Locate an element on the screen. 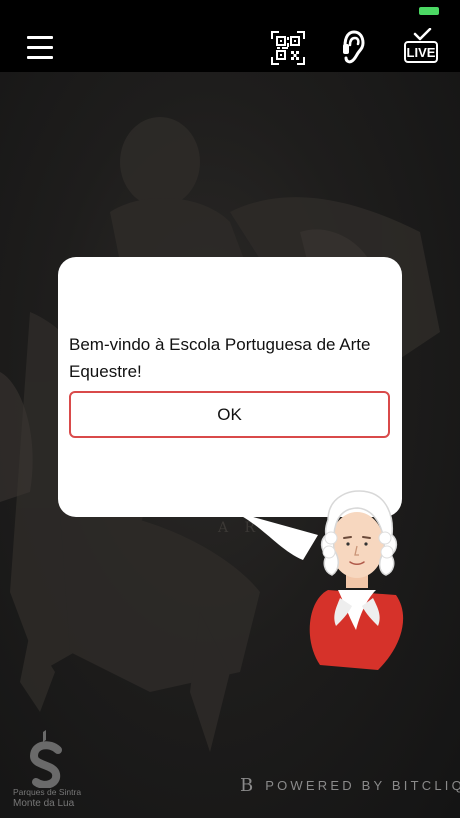 This screenshot has width=460, height=818. logo-line-2: Monte da Lua is located at coordinates (44, 803).